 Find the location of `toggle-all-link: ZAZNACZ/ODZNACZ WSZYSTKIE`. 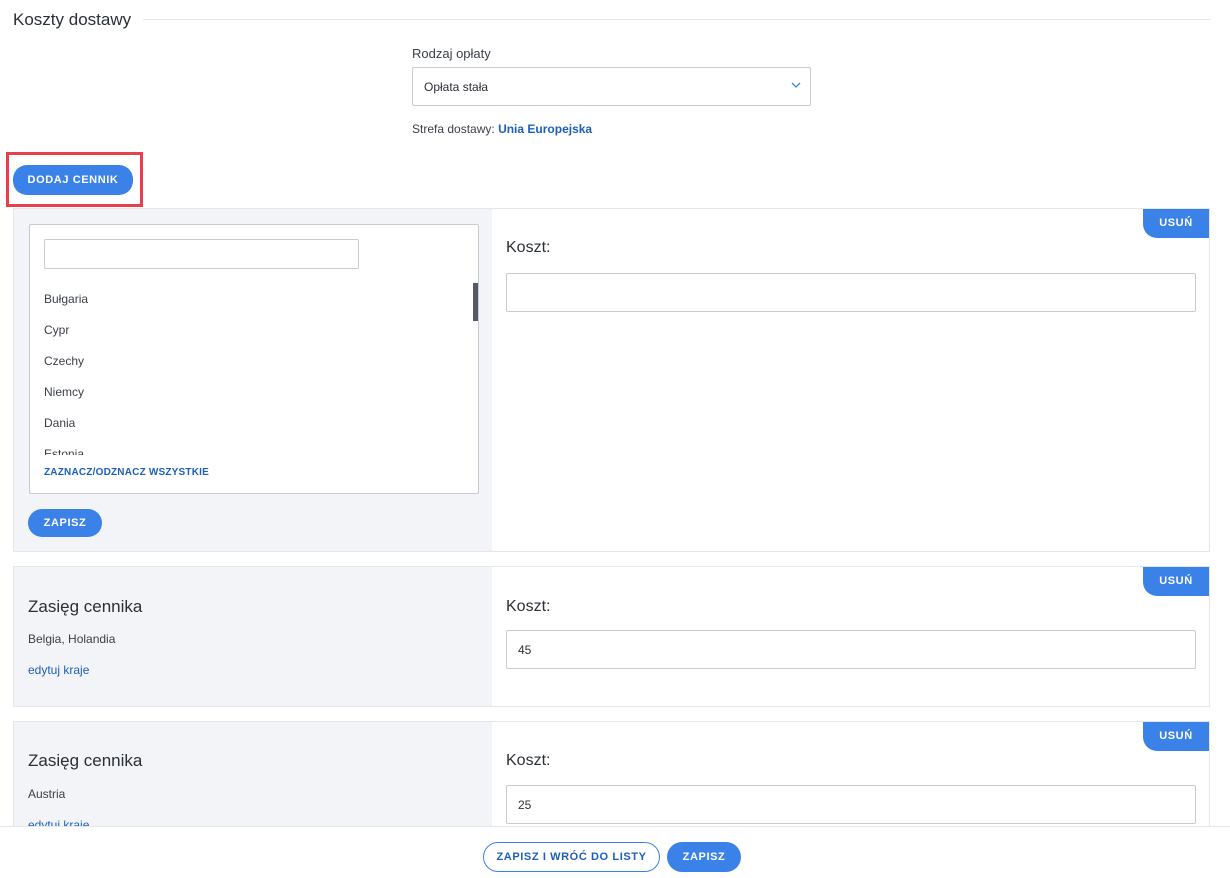

toggle-all-link: ZAZNACZ/ODZNACZ WSZYSTKIE is located at coordinates (126, 472).